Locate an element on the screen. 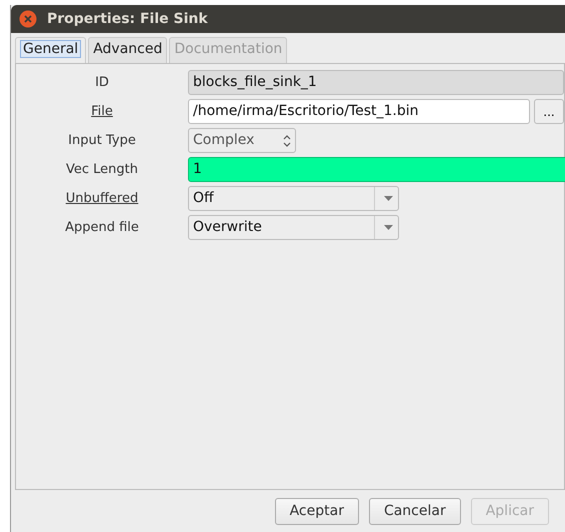 This screenshot has height=532, width=565. text-field: 1 is located at coordinates (376, 169).